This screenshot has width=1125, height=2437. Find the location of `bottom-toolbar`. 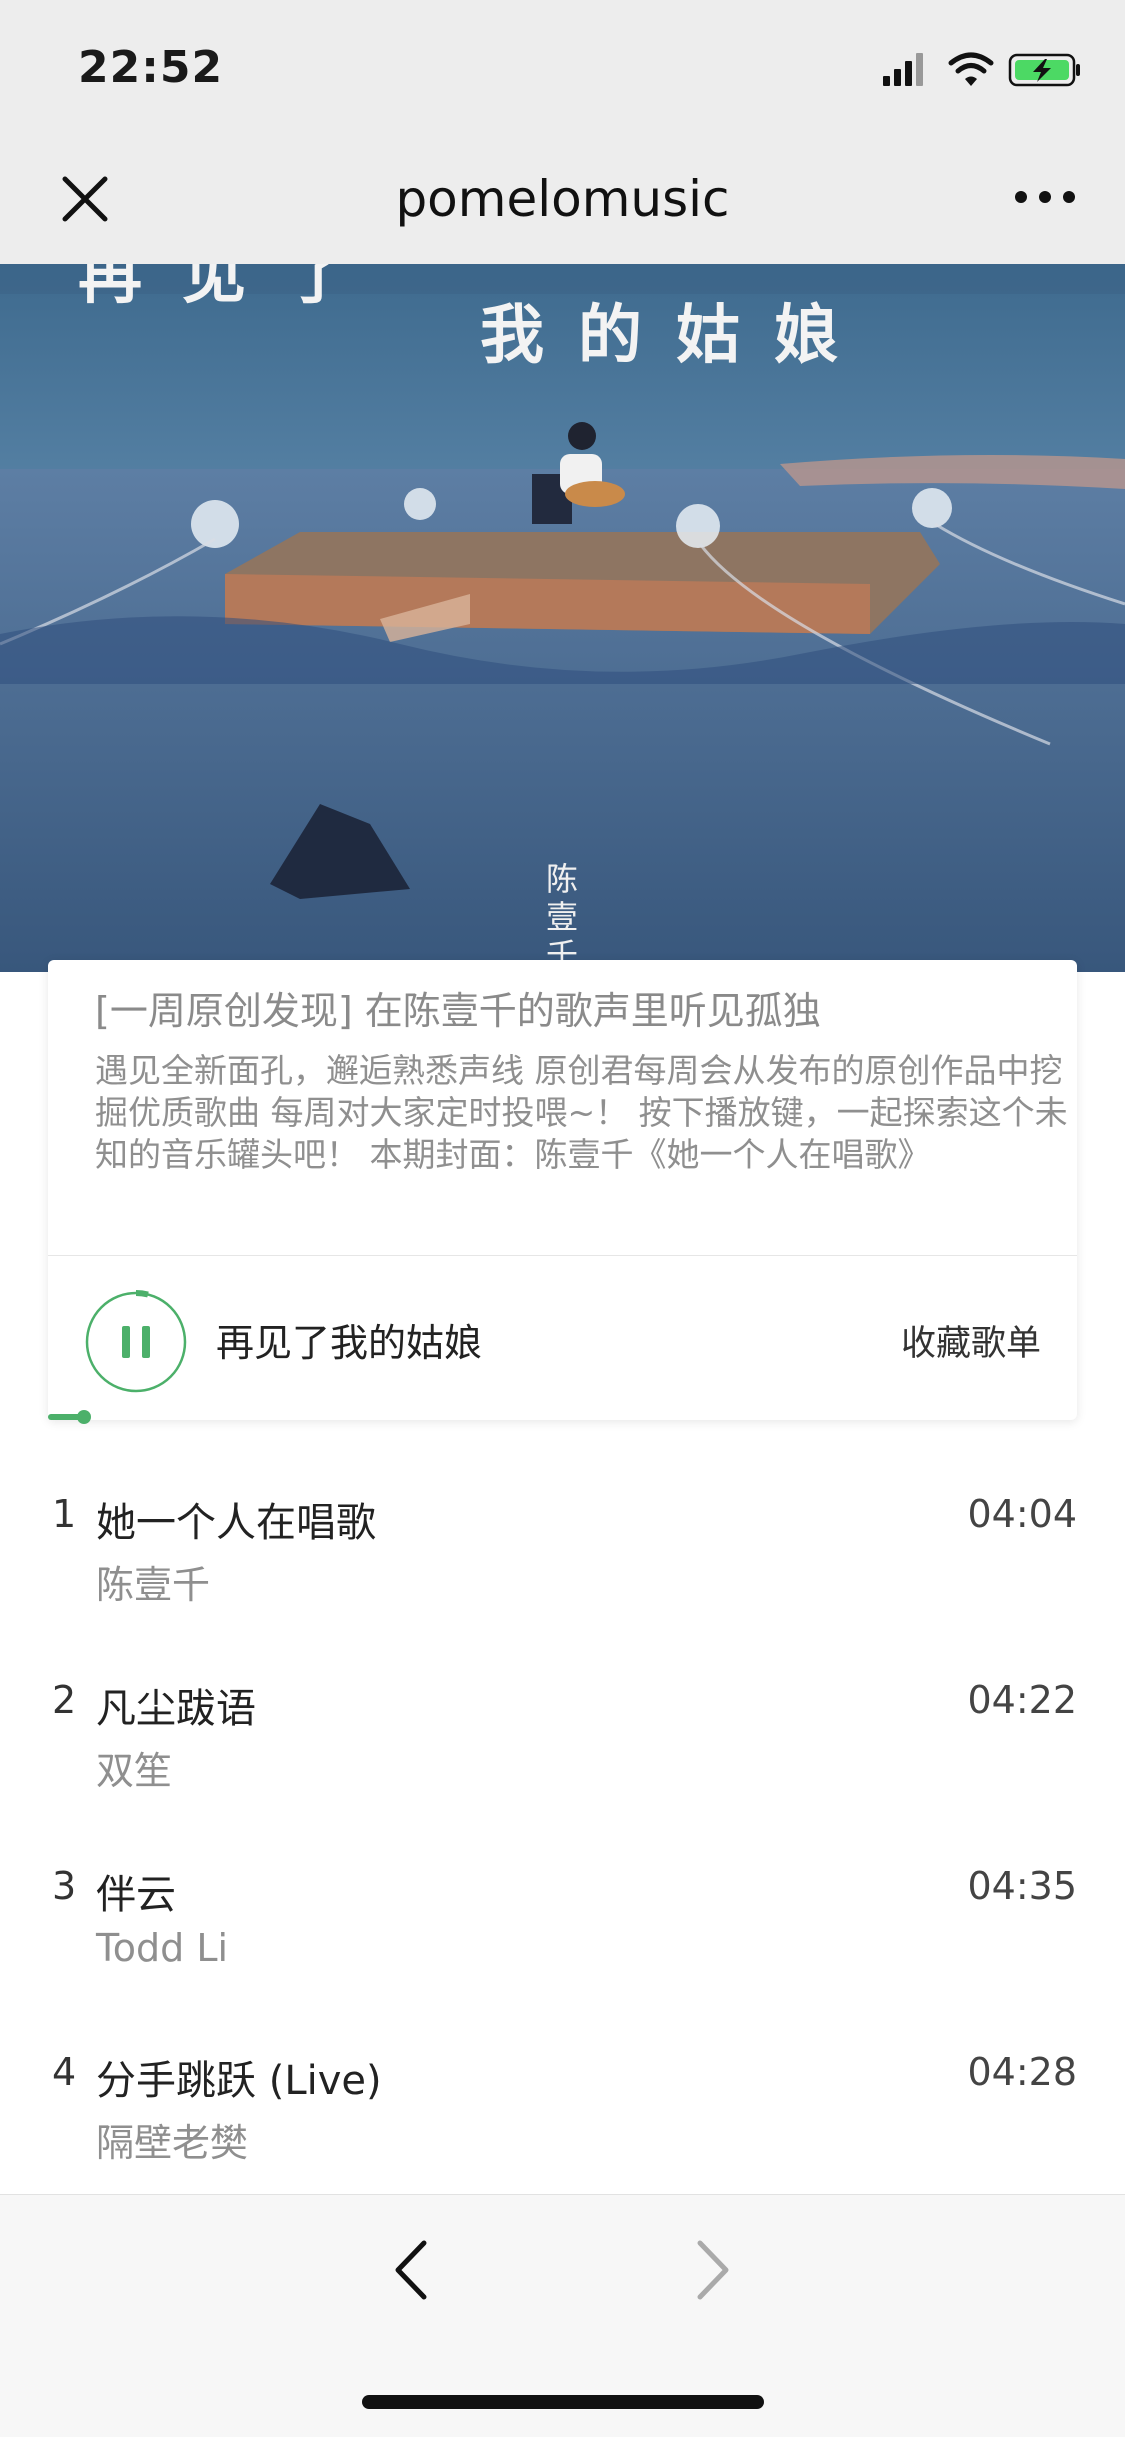

bottom-toolbar is located at coordinates (562, 2315).